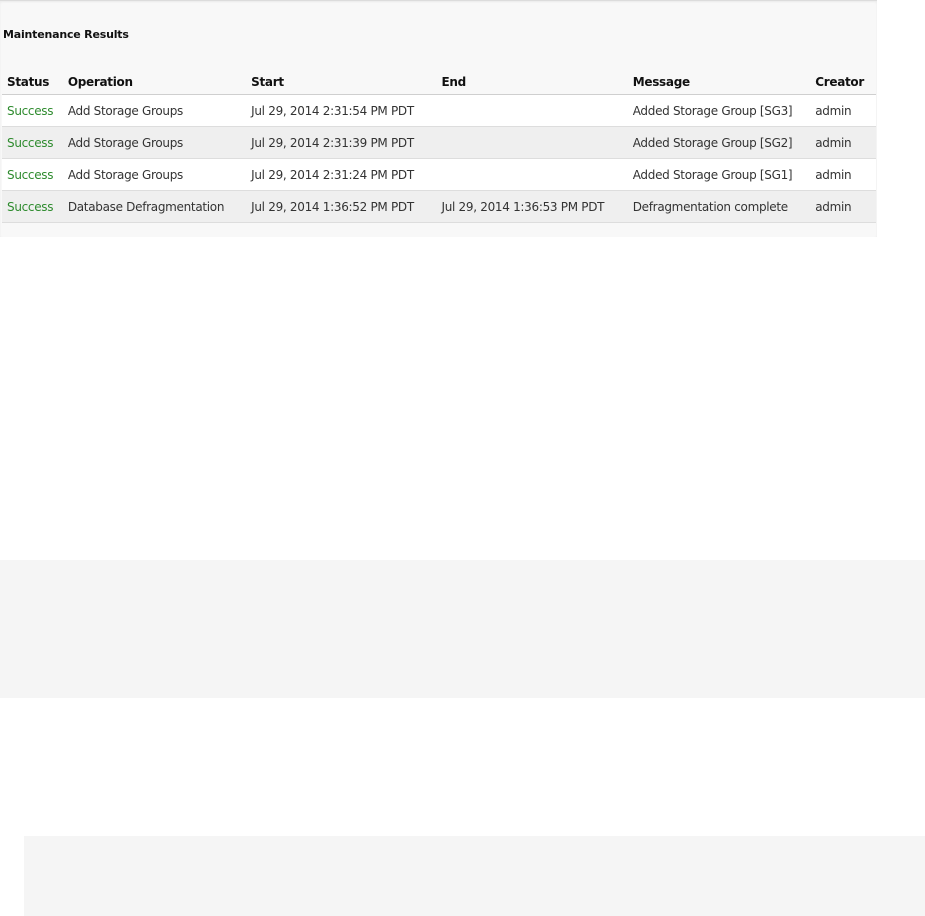  Describe the element at coordinates (719, 82) in the screenshot. I see `column-header-message: Message` at that location.